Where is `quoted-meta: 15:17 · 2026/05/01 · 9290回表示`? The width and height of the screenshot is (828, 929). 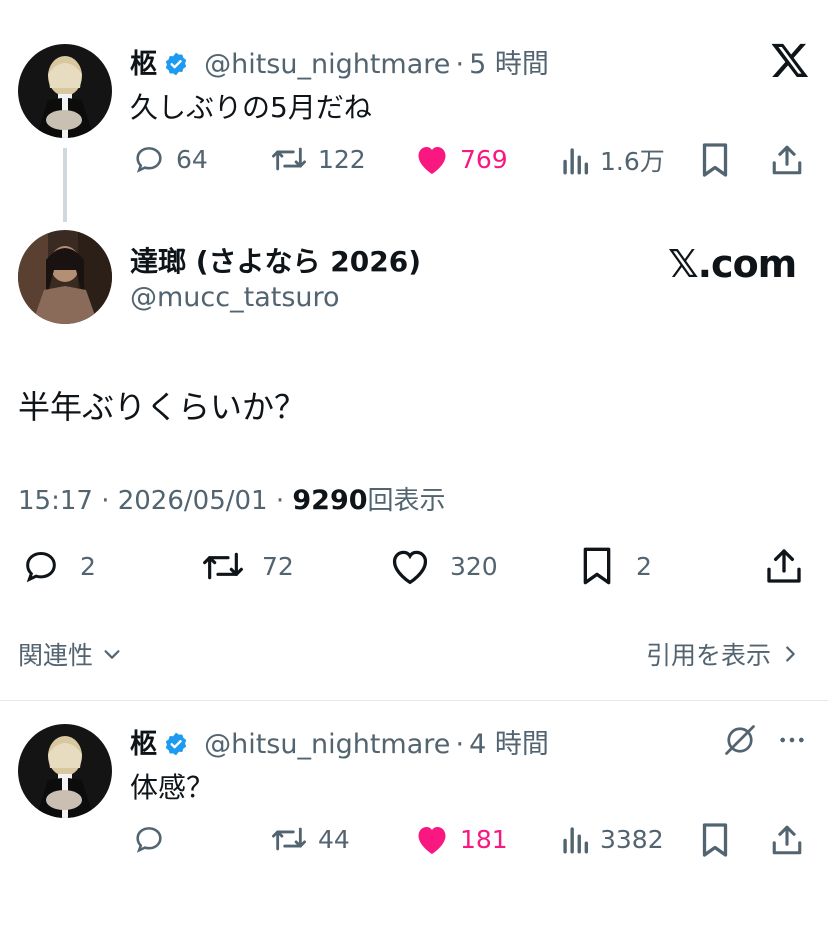
quoted-meta: 15:17 · 2026/05/01 · 9290回表示 is located at coordinates (232, 498).